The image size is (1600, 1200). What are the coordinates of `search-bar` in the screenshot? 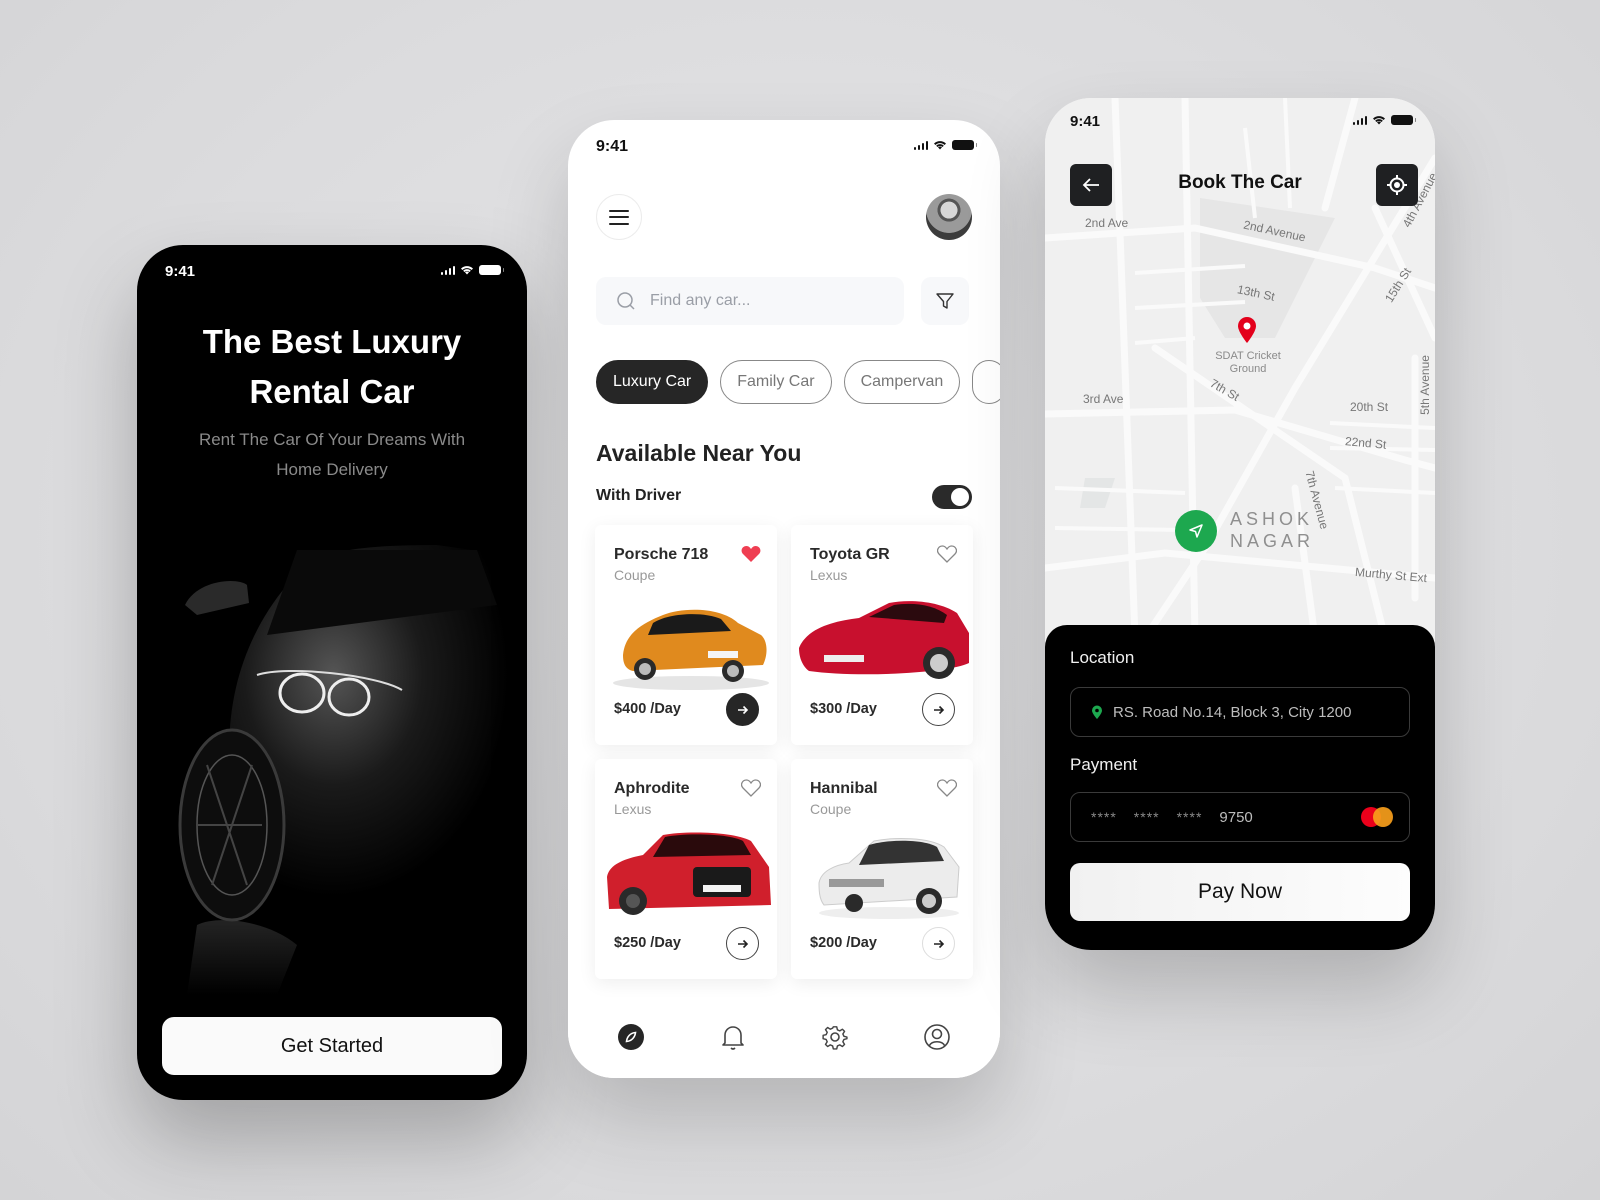 It's located at (750, 301).